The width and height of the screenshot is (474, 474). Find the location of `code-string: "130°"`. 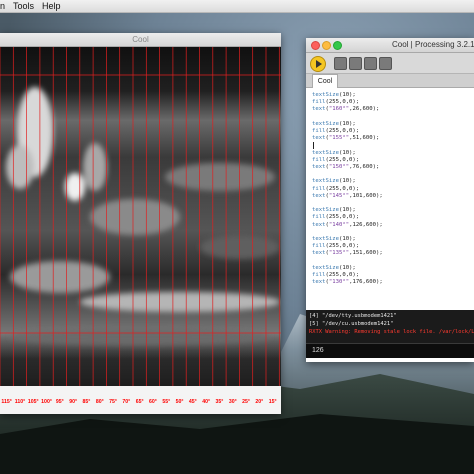

code-string: "130°" is located at coordinates (339, 282).